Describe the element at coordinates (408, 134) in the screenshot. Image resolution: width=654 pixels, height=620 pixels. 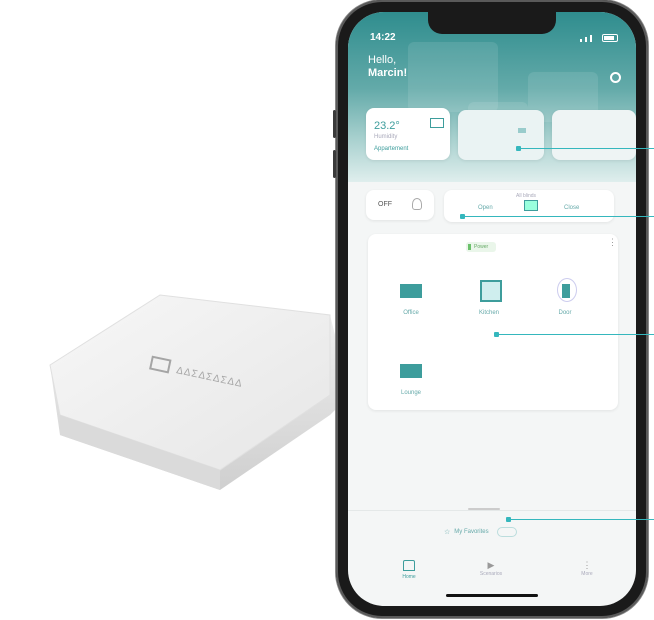
I see `device-card-appartement: 23.2° Humidity Appartement` at that location.